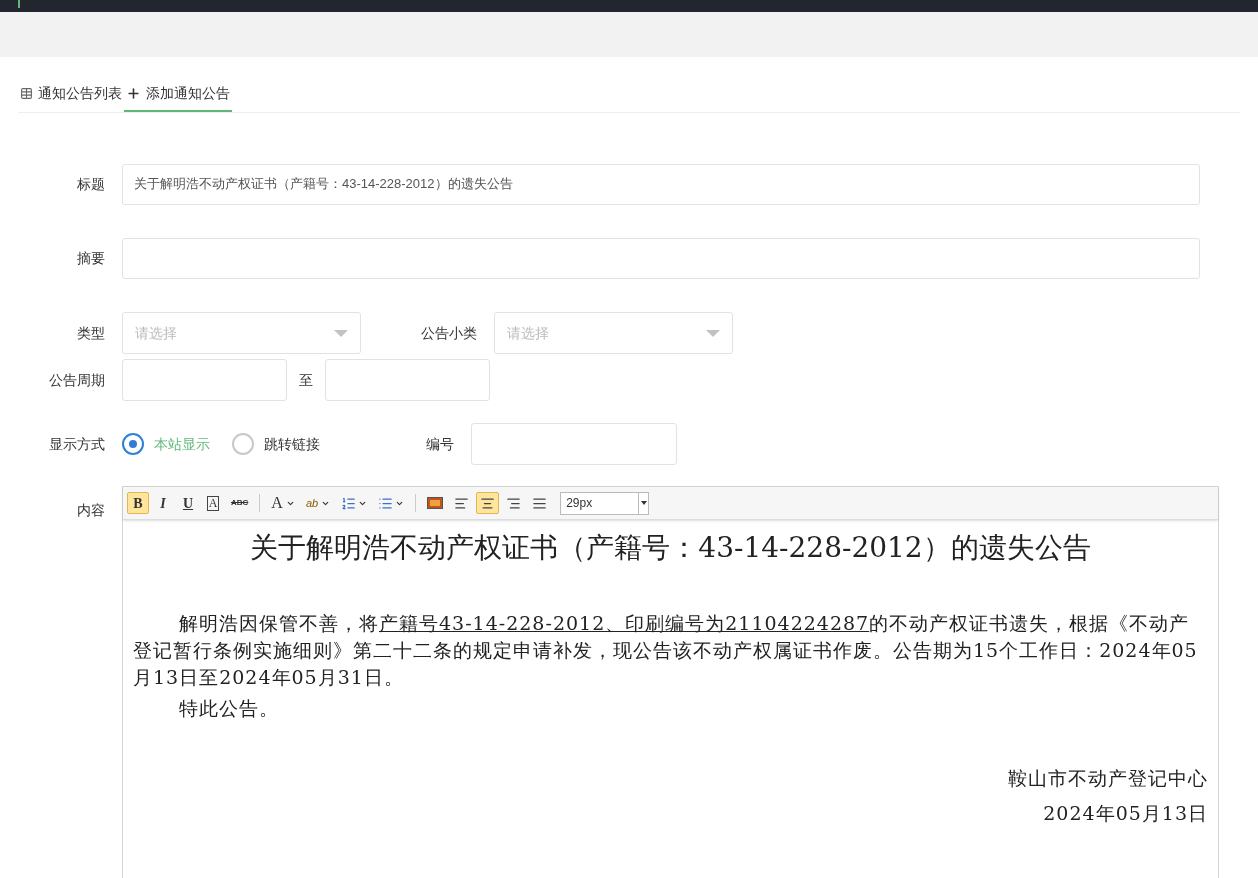  Describe the element at coordinates (91, 333) in the screenshot. I see `field-label: 类型` at that location.